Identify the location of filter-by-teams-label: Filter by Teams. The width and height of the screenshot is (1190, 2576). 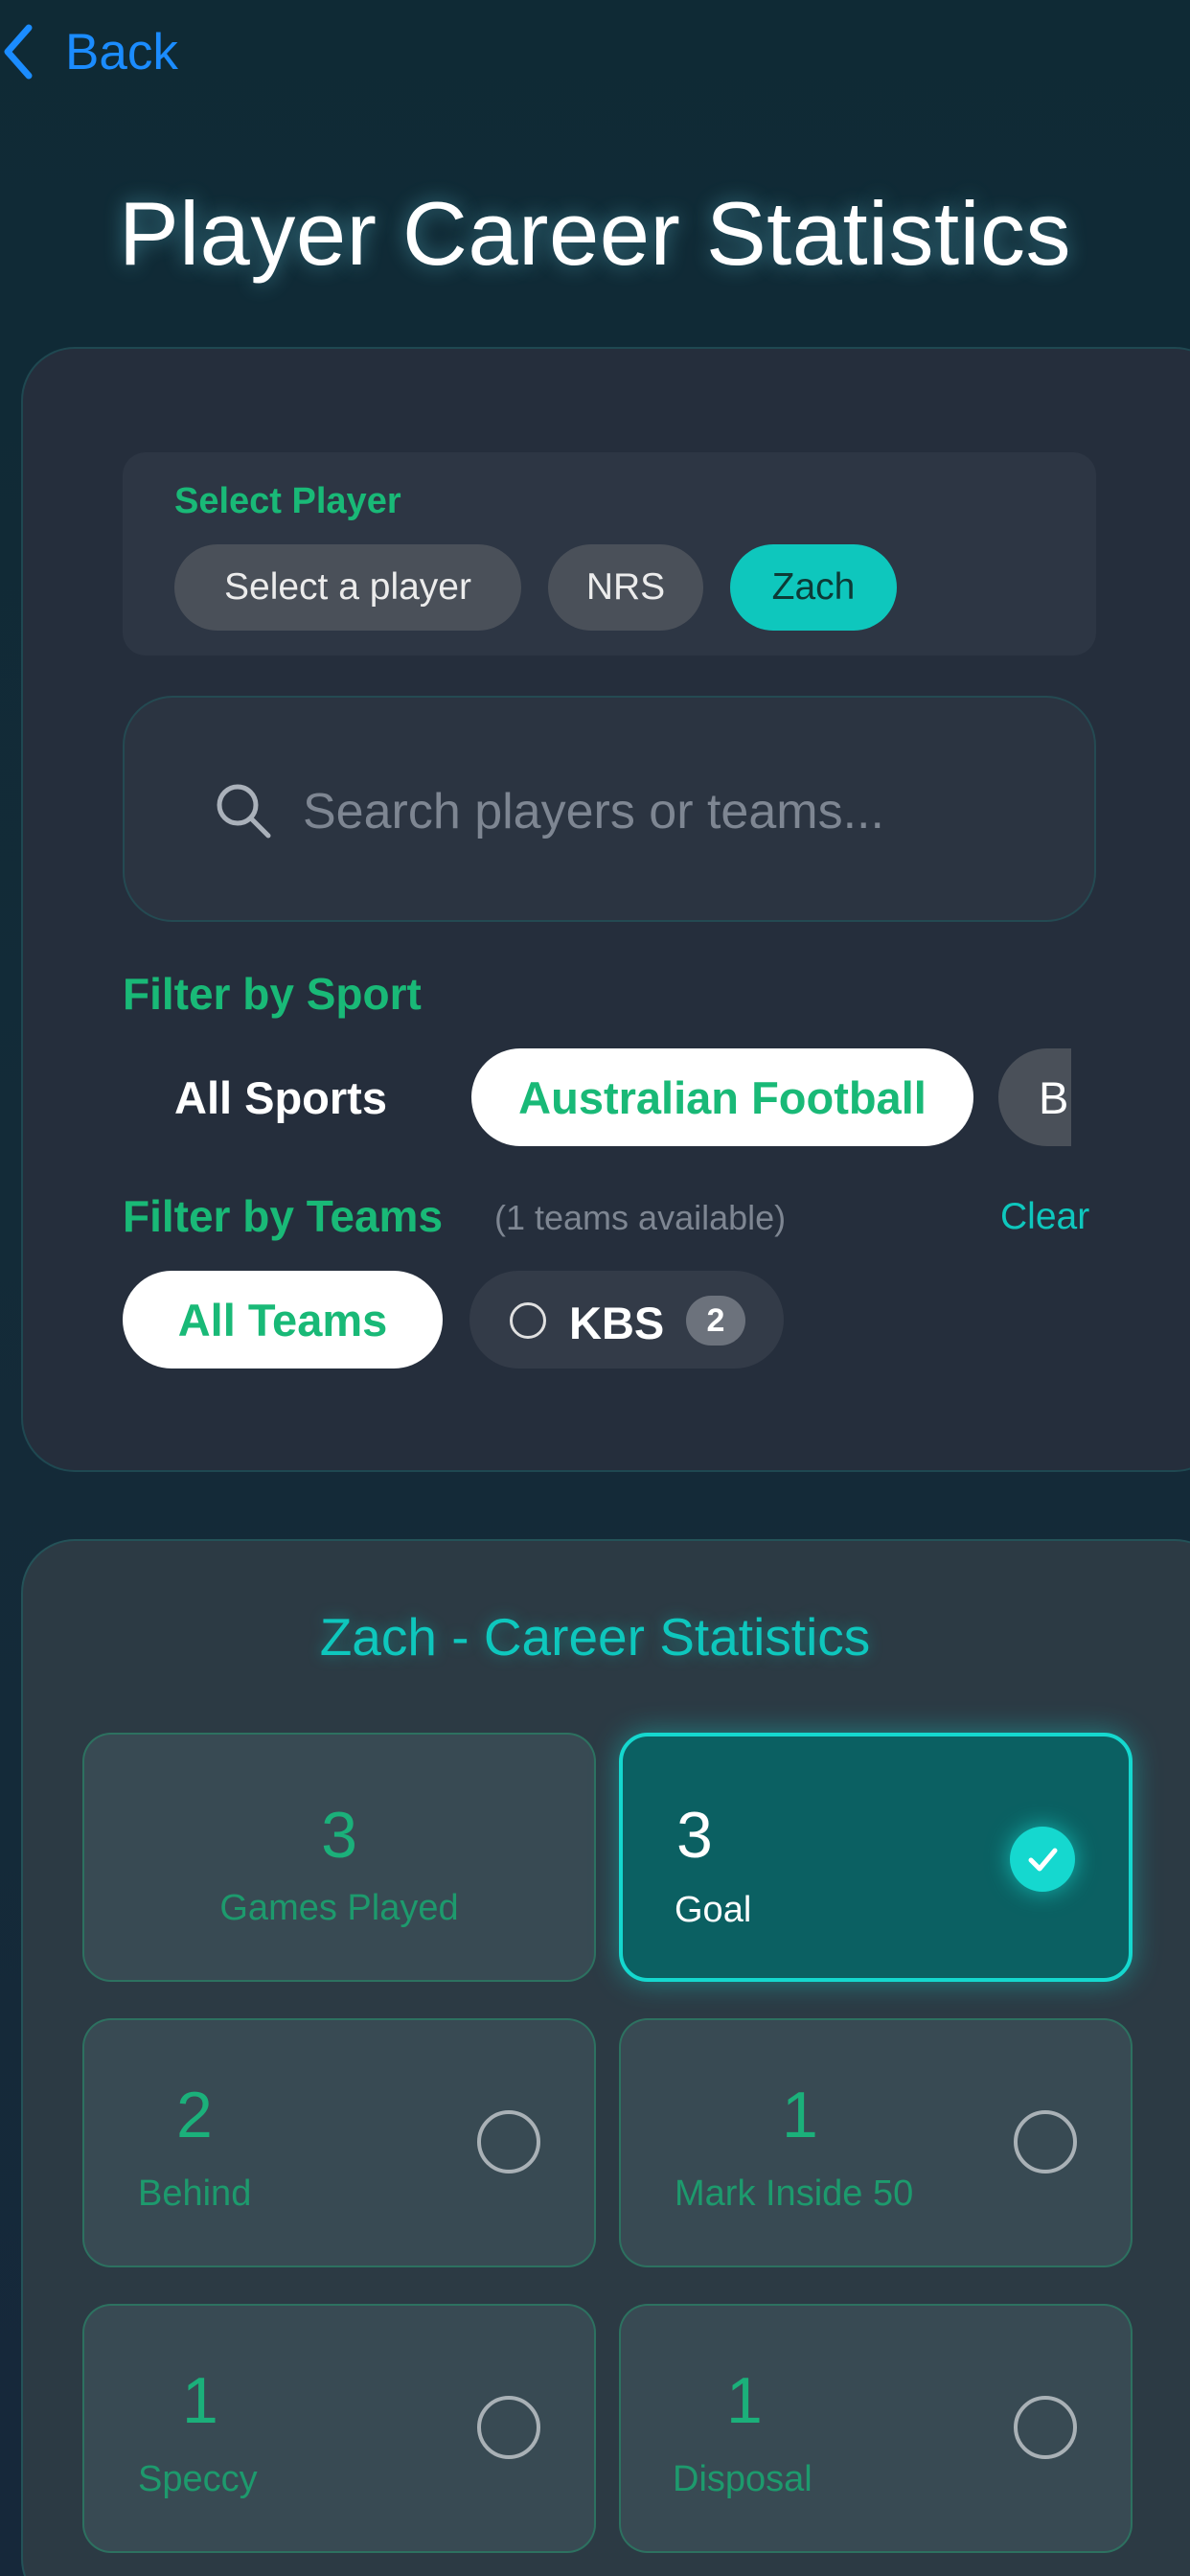
(284, 1216).